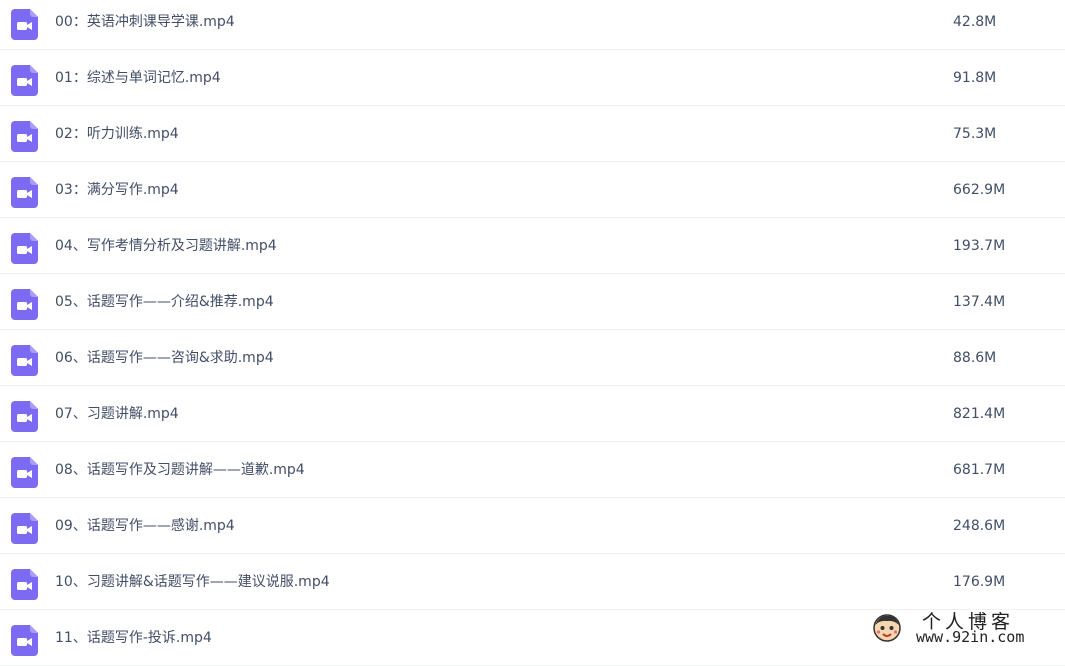  What do you see at coordinates (532, 25) in the screenshot?
I see `file-row: 00：英语冲刺课导学课.mp4 42.8M` at bounding box center [532, 25].